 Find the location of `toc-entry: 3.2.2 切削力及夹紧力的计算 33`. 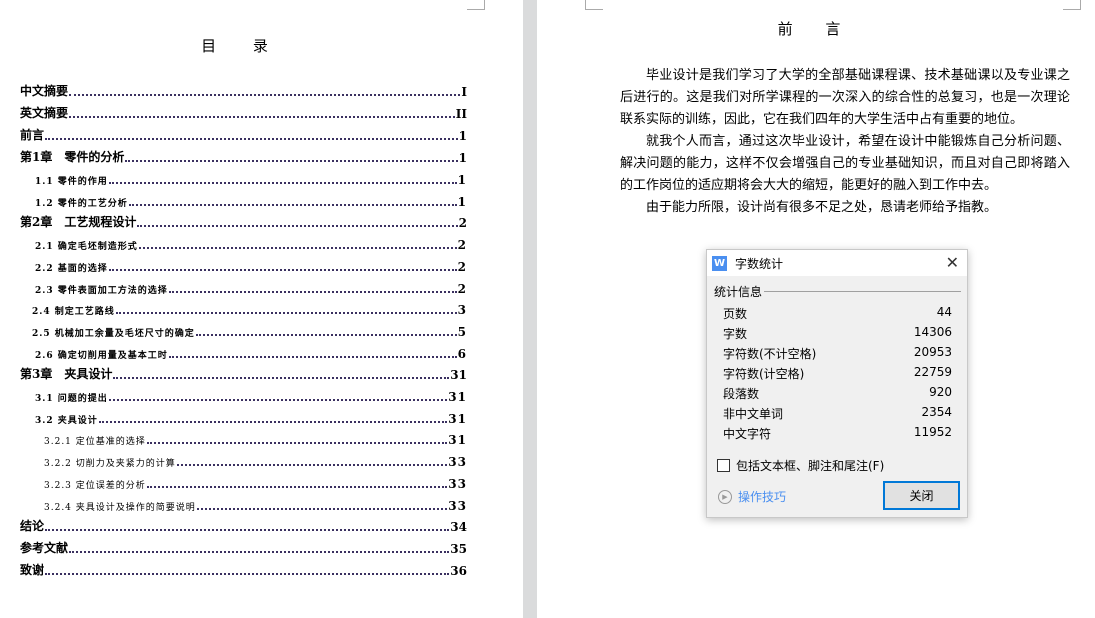

toc-entry: 3.2.2 切削力及夹紧力的计算 33 is located at coordinates (233, 461).